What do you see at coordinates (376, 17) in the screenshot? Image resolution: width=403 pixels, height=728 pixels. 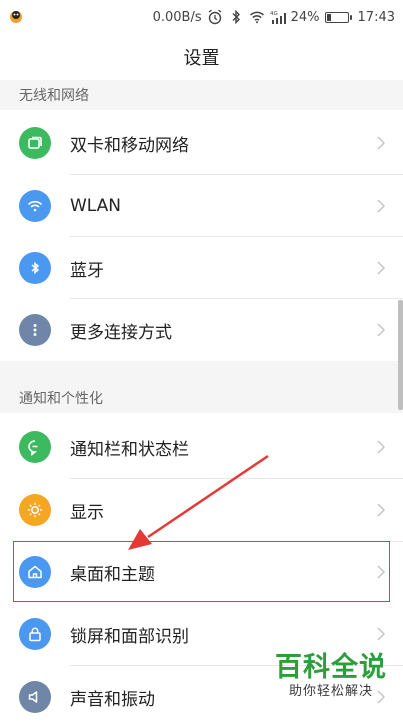 I see `clock: 17:43` at bounding box center [376, 17].